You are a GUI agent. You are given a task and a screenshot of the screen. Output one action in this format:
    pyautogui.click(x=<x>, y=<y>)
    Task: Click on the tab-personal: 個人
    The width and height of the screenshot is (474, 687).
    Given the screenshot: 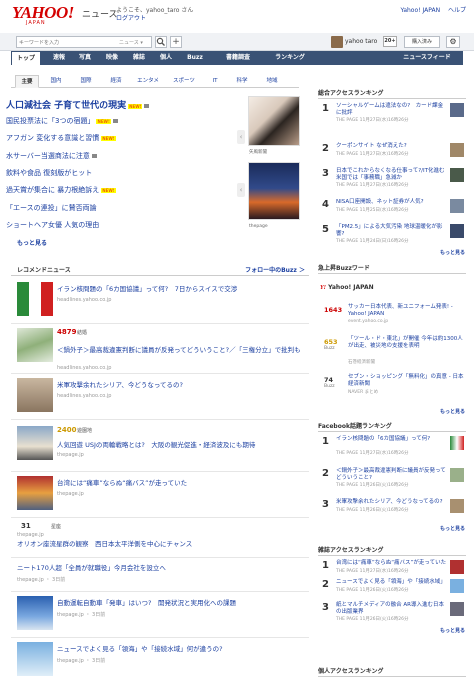 What is the action you would take?
    pyautogui.click(x=166, y=58)
    